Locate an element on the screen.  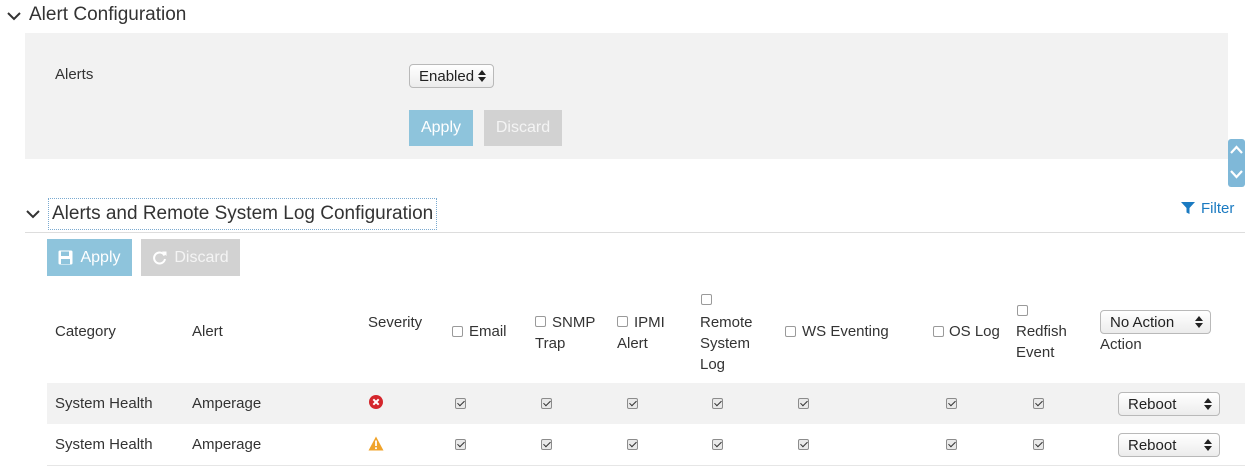
column-header-system: System is located at coordinates (725, 343).